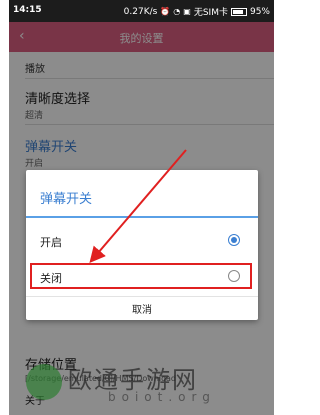  What do you see at coordinates (27, 10) in the screenshot?
I see `status-time: 14:15` at bounding box center [27, 10].